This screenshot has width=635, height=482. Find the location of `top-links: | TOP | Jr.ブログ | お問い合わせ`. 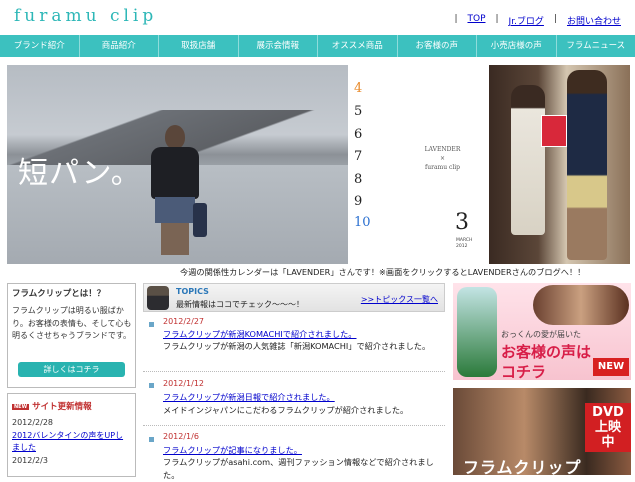

top-links: | TOP | Jr.ブログ | お問い合わせ is located at coordinates (537, 20).